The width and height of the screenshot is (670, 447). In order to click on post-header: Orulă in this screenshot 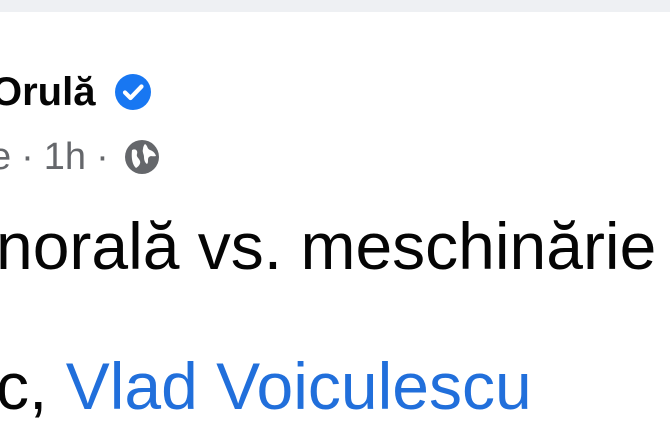, I will do `click(76, 92)`.